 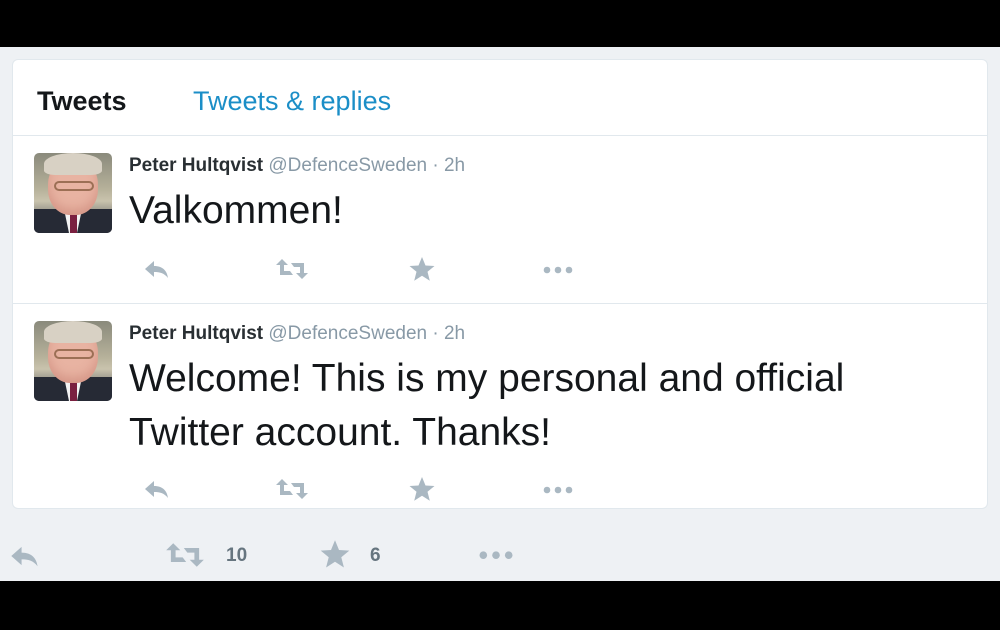 I want to click on tab-tweets: Tweets, so click(x=82, y=101).